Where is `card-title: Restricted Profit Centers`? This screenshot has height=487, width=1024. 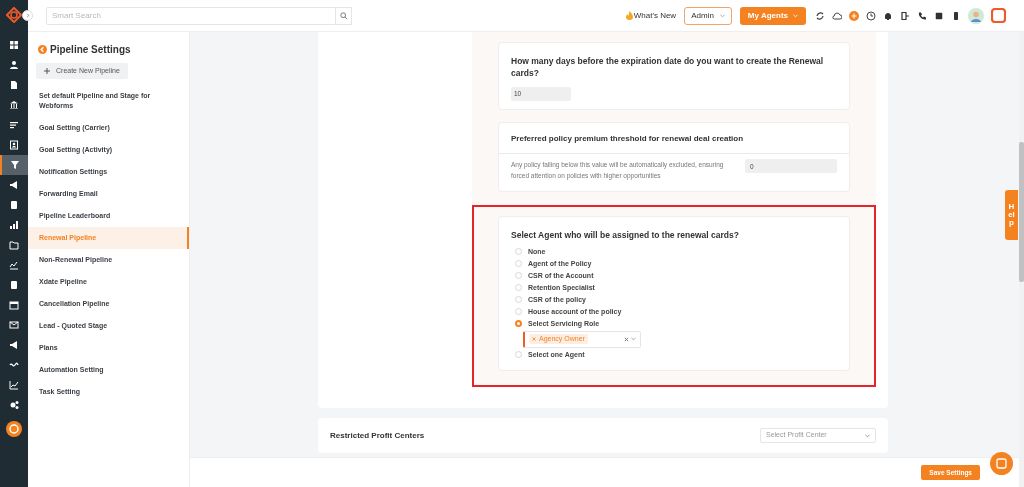 card-title: Restricted Profit Centers is located at coordinates (377, 435).